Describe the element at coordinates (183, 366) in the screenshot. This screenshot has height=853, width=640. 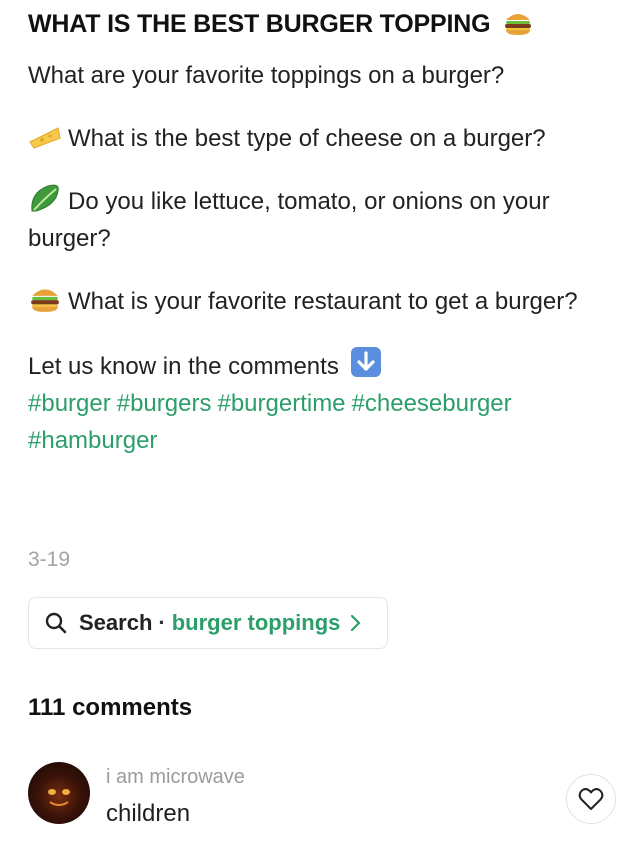
I see `post-cta-text: Let us know in the comments` at that location.